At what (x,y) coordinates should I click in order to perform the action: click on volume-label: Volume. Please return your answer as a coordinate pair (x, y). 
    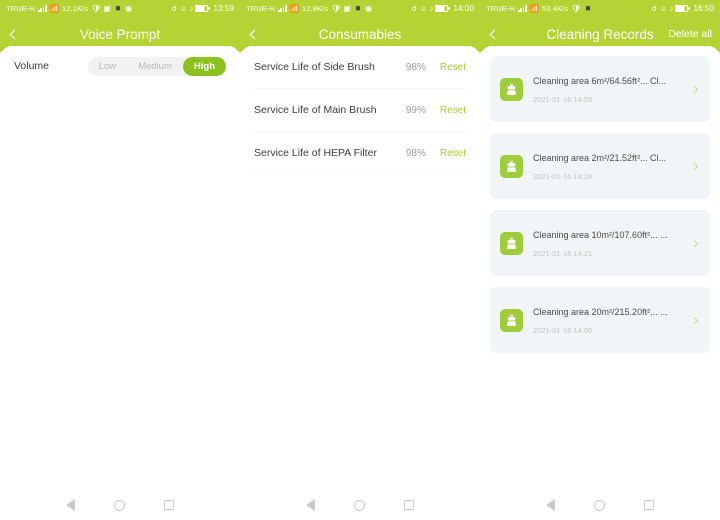
    Looking at the image, I should click on (32, 66).